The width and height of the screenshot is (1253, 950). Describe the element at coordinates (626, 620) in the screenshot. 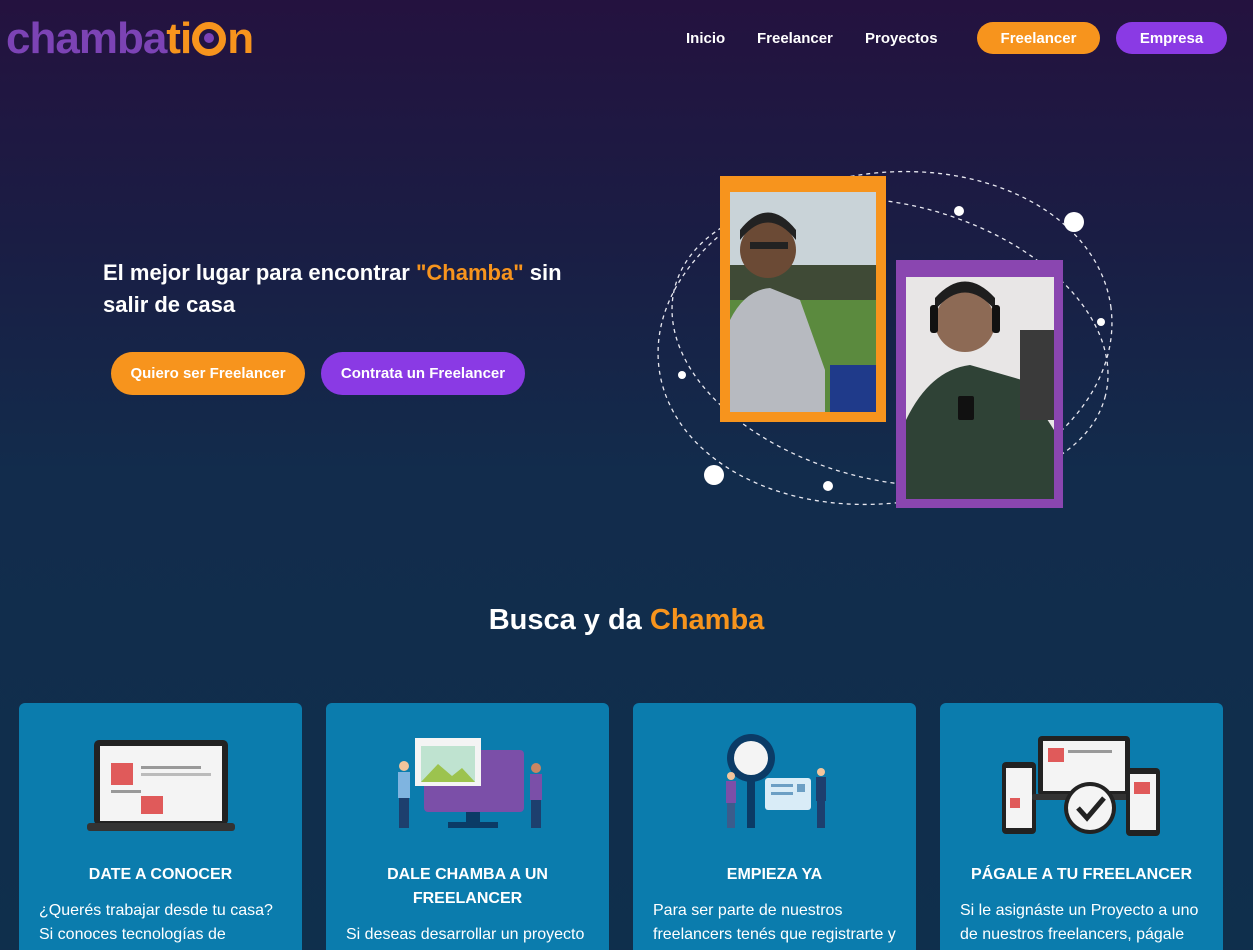

I see `section-title: Busca y da Chamba` at that location.